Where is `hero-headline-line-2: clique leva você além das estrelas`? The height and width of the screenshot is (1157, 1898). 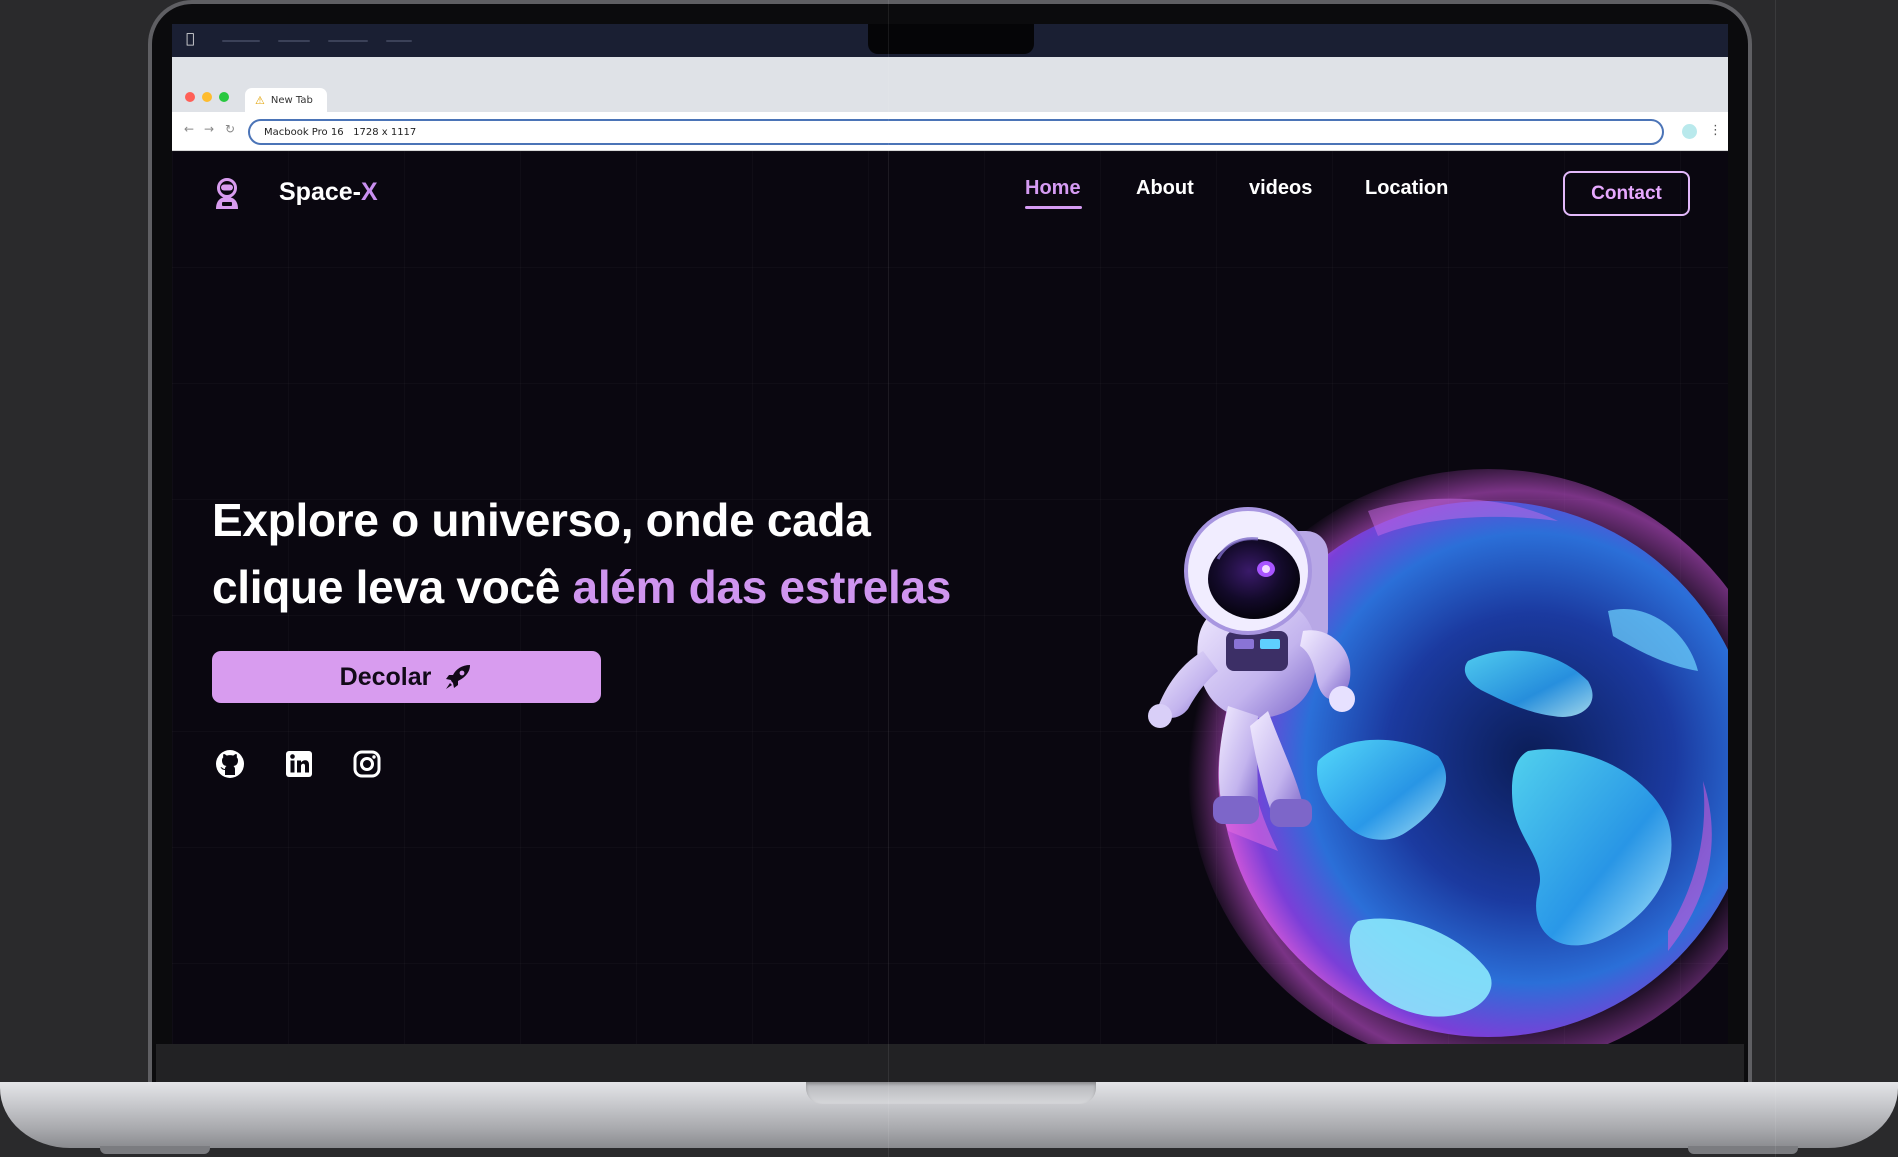 hero-headline-line-2: clique leva você além das estrelas is located at coordinates (581, 587).